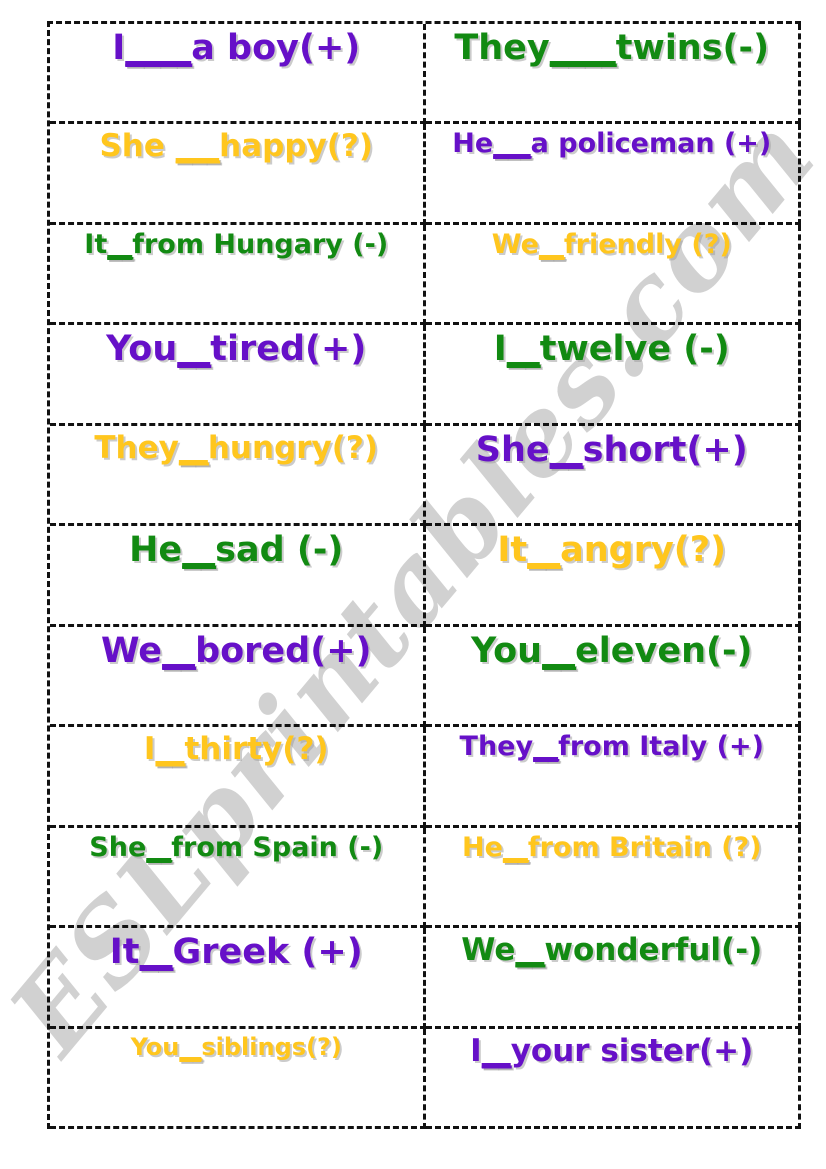 The width and height of the screenshot is (826, 1169). Describe the element at coordinates (664, 650) in the screenshot. I see `sentence-predicate: eleven(-)` at that location.